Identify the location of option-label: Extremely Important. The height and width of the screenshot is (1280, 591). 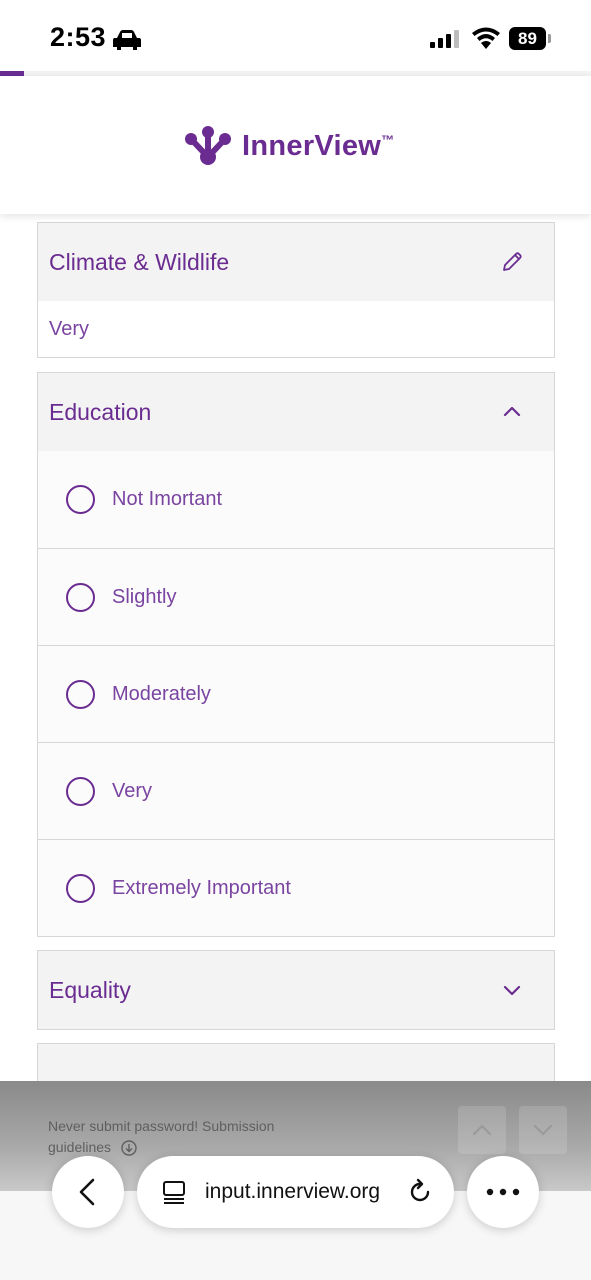
(201, 887).